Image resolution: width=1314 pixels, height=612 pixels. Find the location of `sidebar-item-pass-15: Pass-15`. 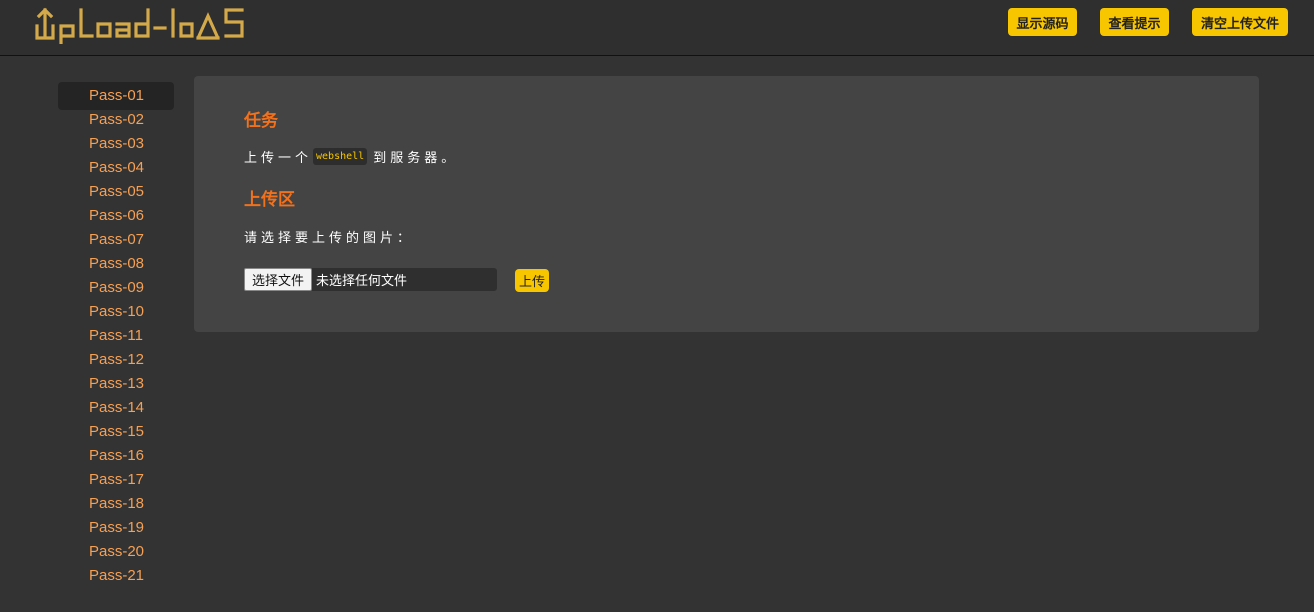

sidebar-item-pass-15: Pass-15 is located at coordinates (116, 430).